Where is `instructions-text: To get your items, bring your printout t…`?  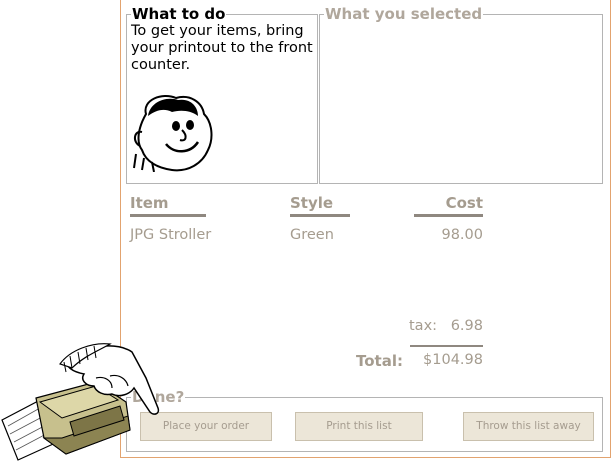 instructions-text: To get your items, bring your printout t… is located at coordinates (222, 48).